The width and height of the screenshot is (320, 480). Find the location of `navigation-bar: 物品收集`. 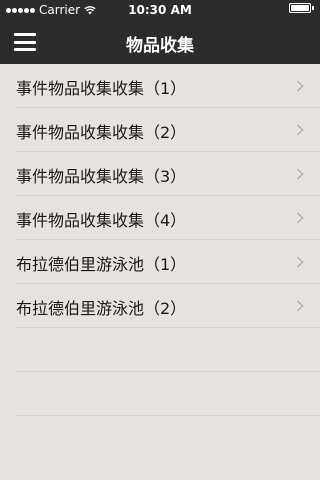

navigation-bar: 物品收集 is located at coordinates (160, 42).